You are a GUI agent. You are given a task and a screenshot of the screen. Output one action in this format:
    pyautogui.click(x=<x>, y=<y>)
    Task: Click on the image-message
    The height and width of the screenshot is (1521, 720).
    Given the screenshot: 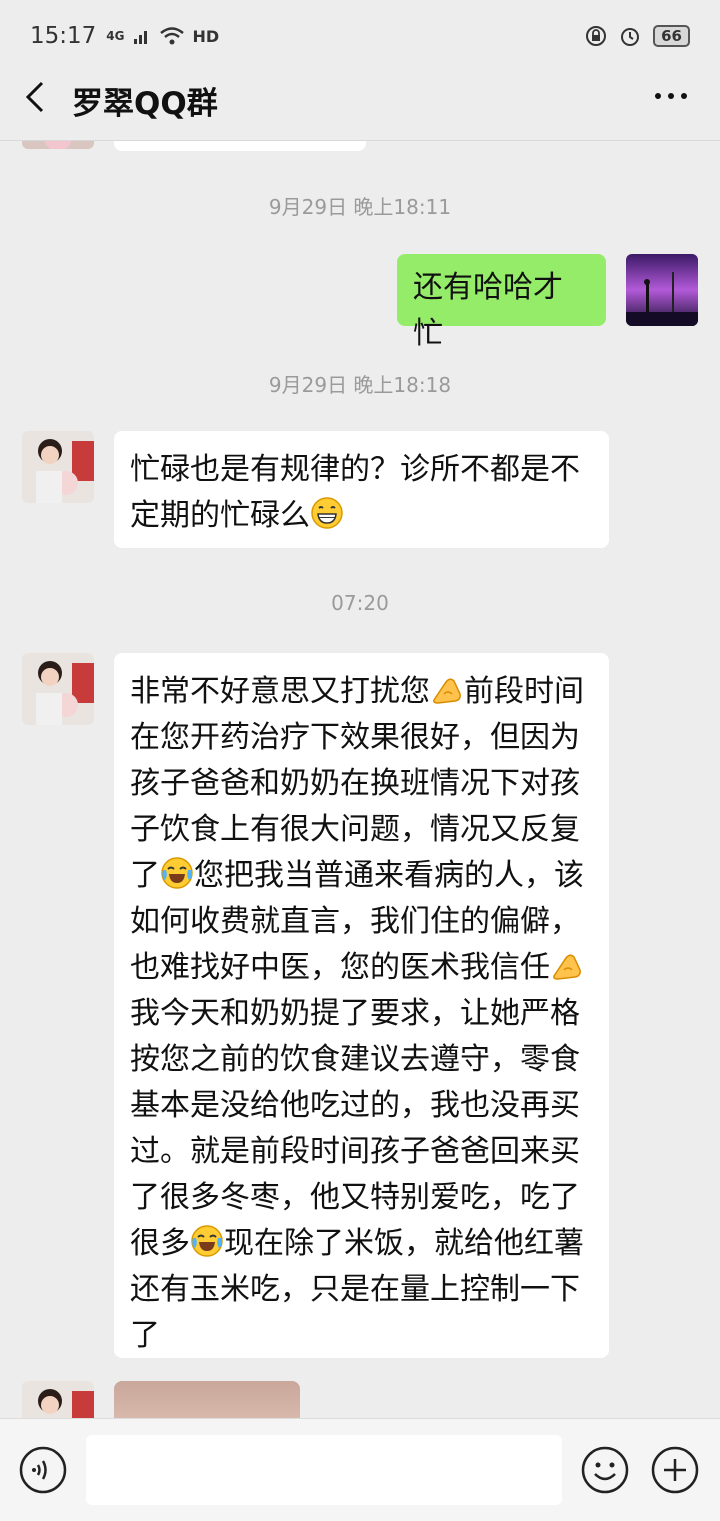 What is the action you would take?
    pyautogui.click(x=207, y=1399)
    